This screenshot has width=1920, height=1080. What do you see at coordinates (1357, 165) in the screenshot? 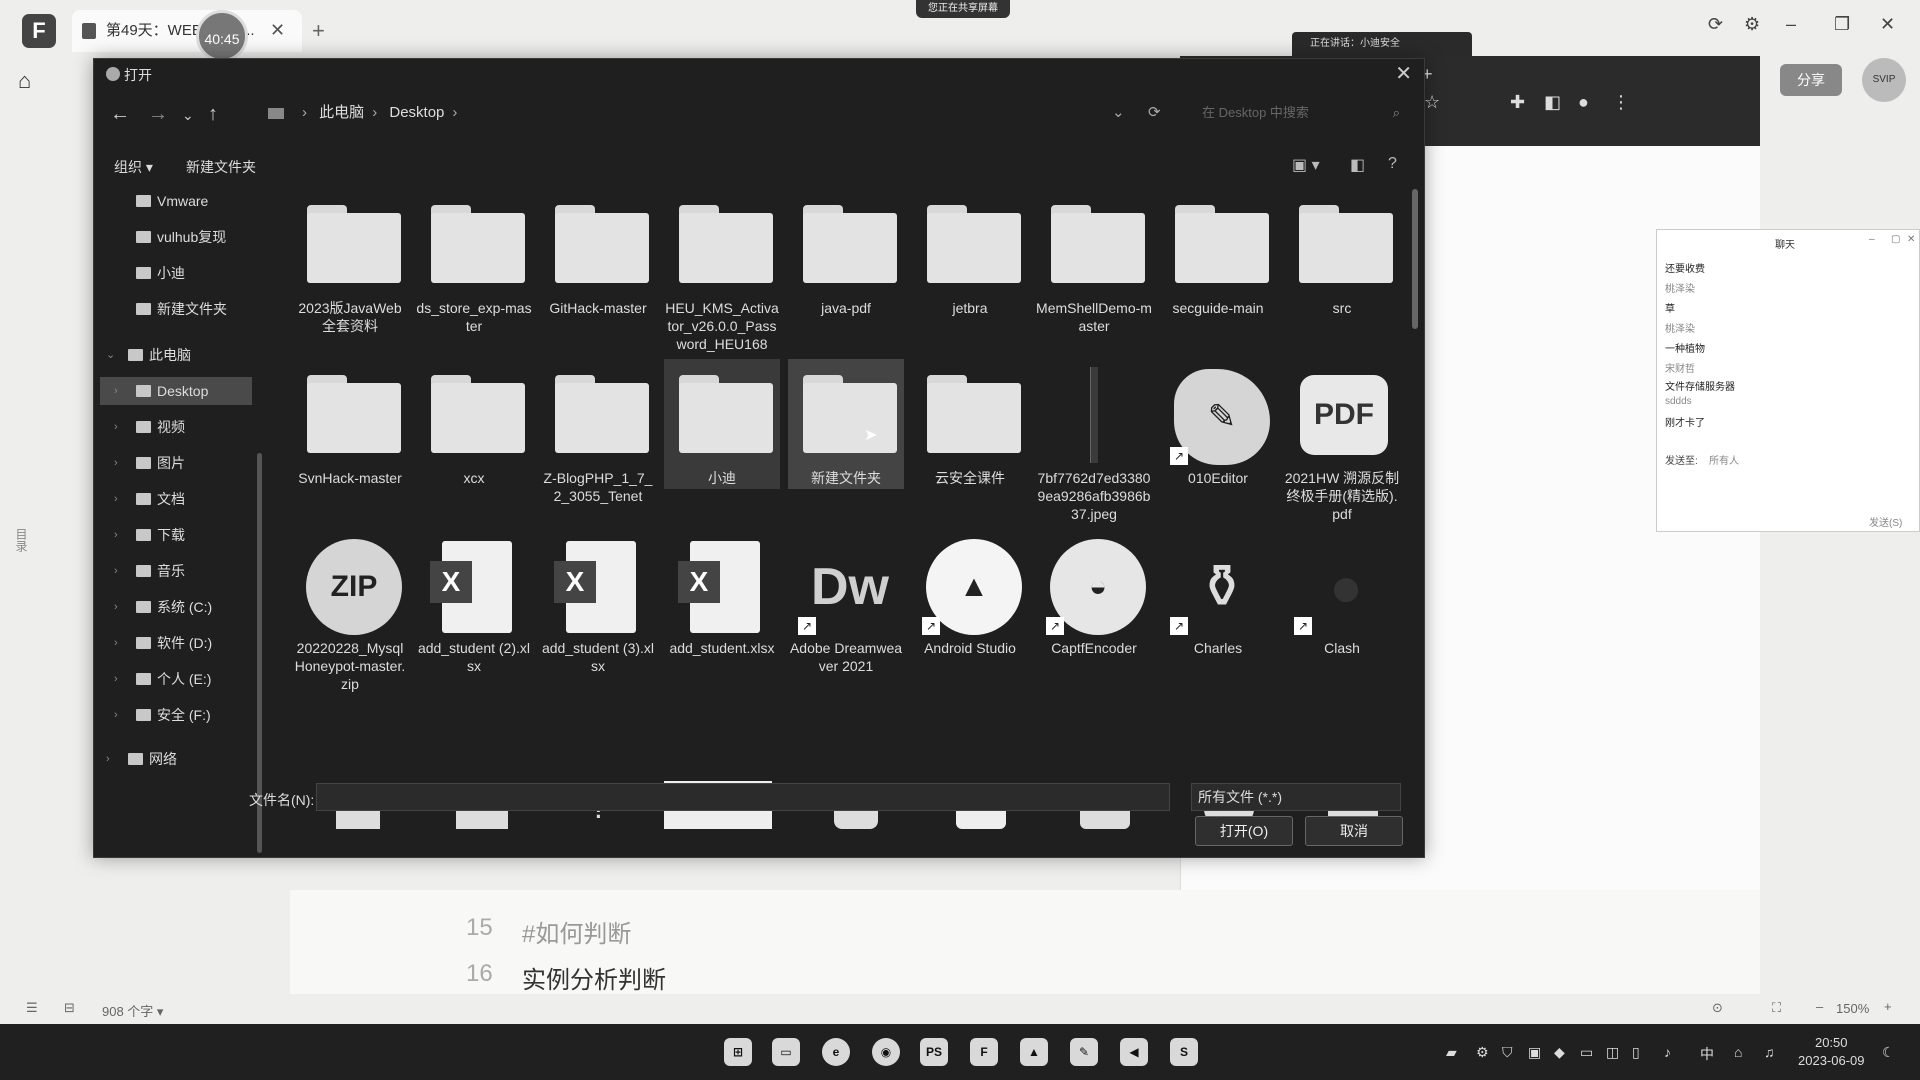
I see `preview-pane-icon: ◧` at bounding box center [1357, 165].